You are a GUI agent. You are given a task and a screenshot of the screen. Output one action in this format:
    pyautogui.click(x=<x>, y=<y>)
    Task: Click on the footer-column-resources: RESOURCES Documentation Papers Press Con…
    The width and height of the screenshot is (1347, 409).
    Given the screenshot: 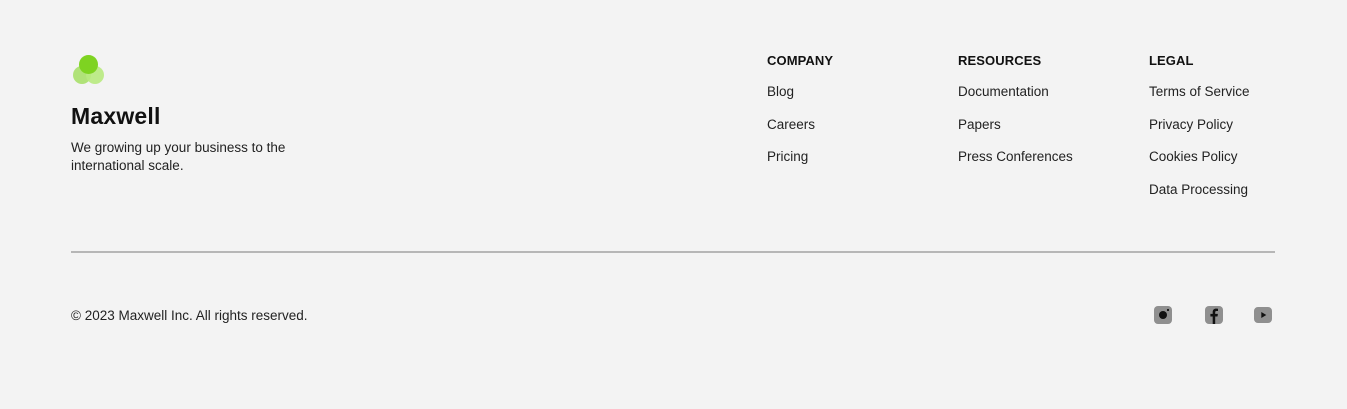 What is the action you would take?
    pyautogui.click(x=1015, y=117)
    